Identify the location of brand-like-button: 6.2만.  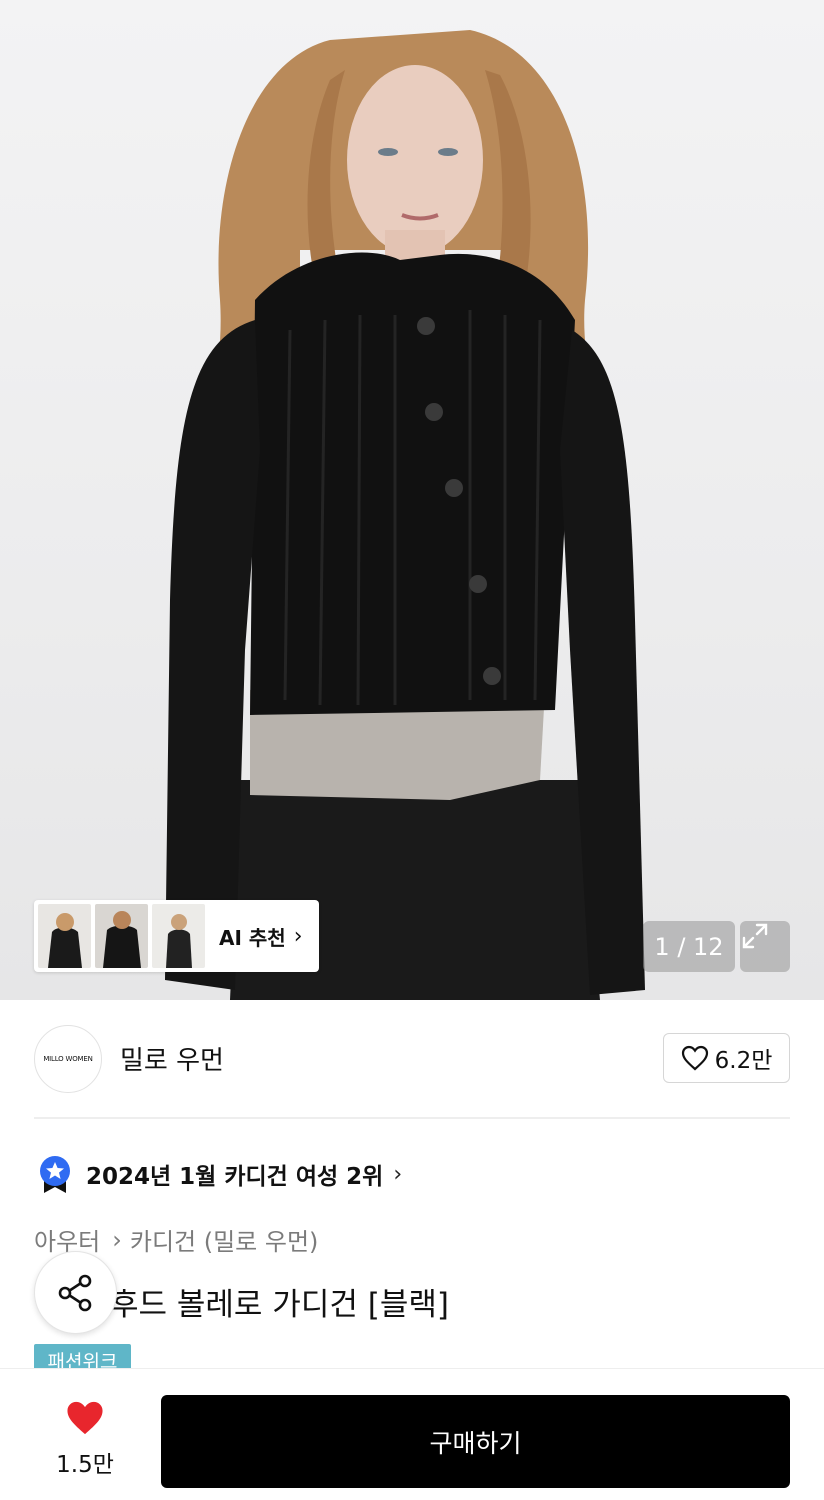
(726, 1058).